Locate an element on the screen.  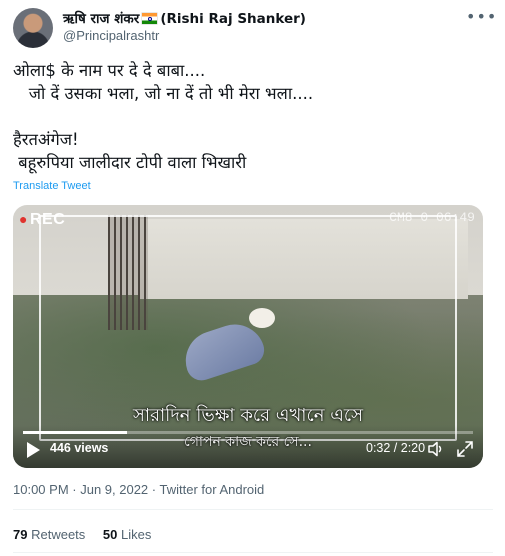
likes-label: Likes is located at coordinates (136, 534).